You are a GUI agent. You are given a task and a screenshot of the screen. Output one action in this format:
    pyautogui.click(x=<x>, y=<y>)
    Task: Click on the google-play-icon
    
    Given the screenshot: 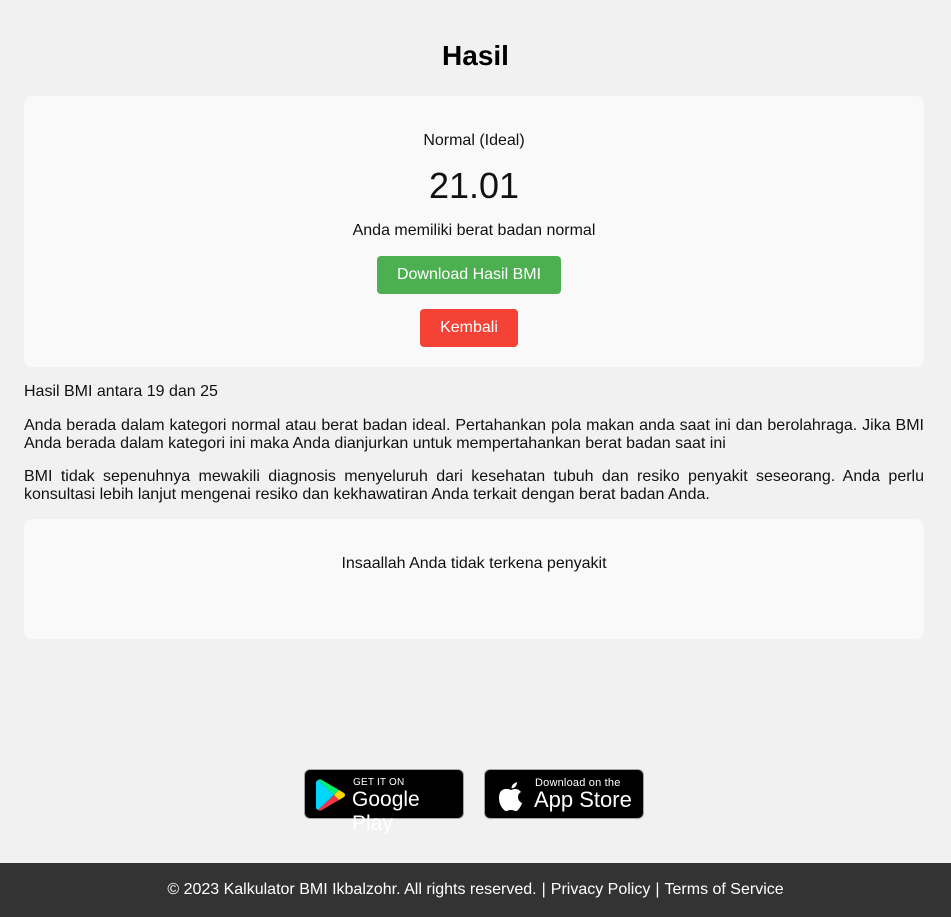 What is the action you would take?
    pyautogui.click(x=331, y=795)
    